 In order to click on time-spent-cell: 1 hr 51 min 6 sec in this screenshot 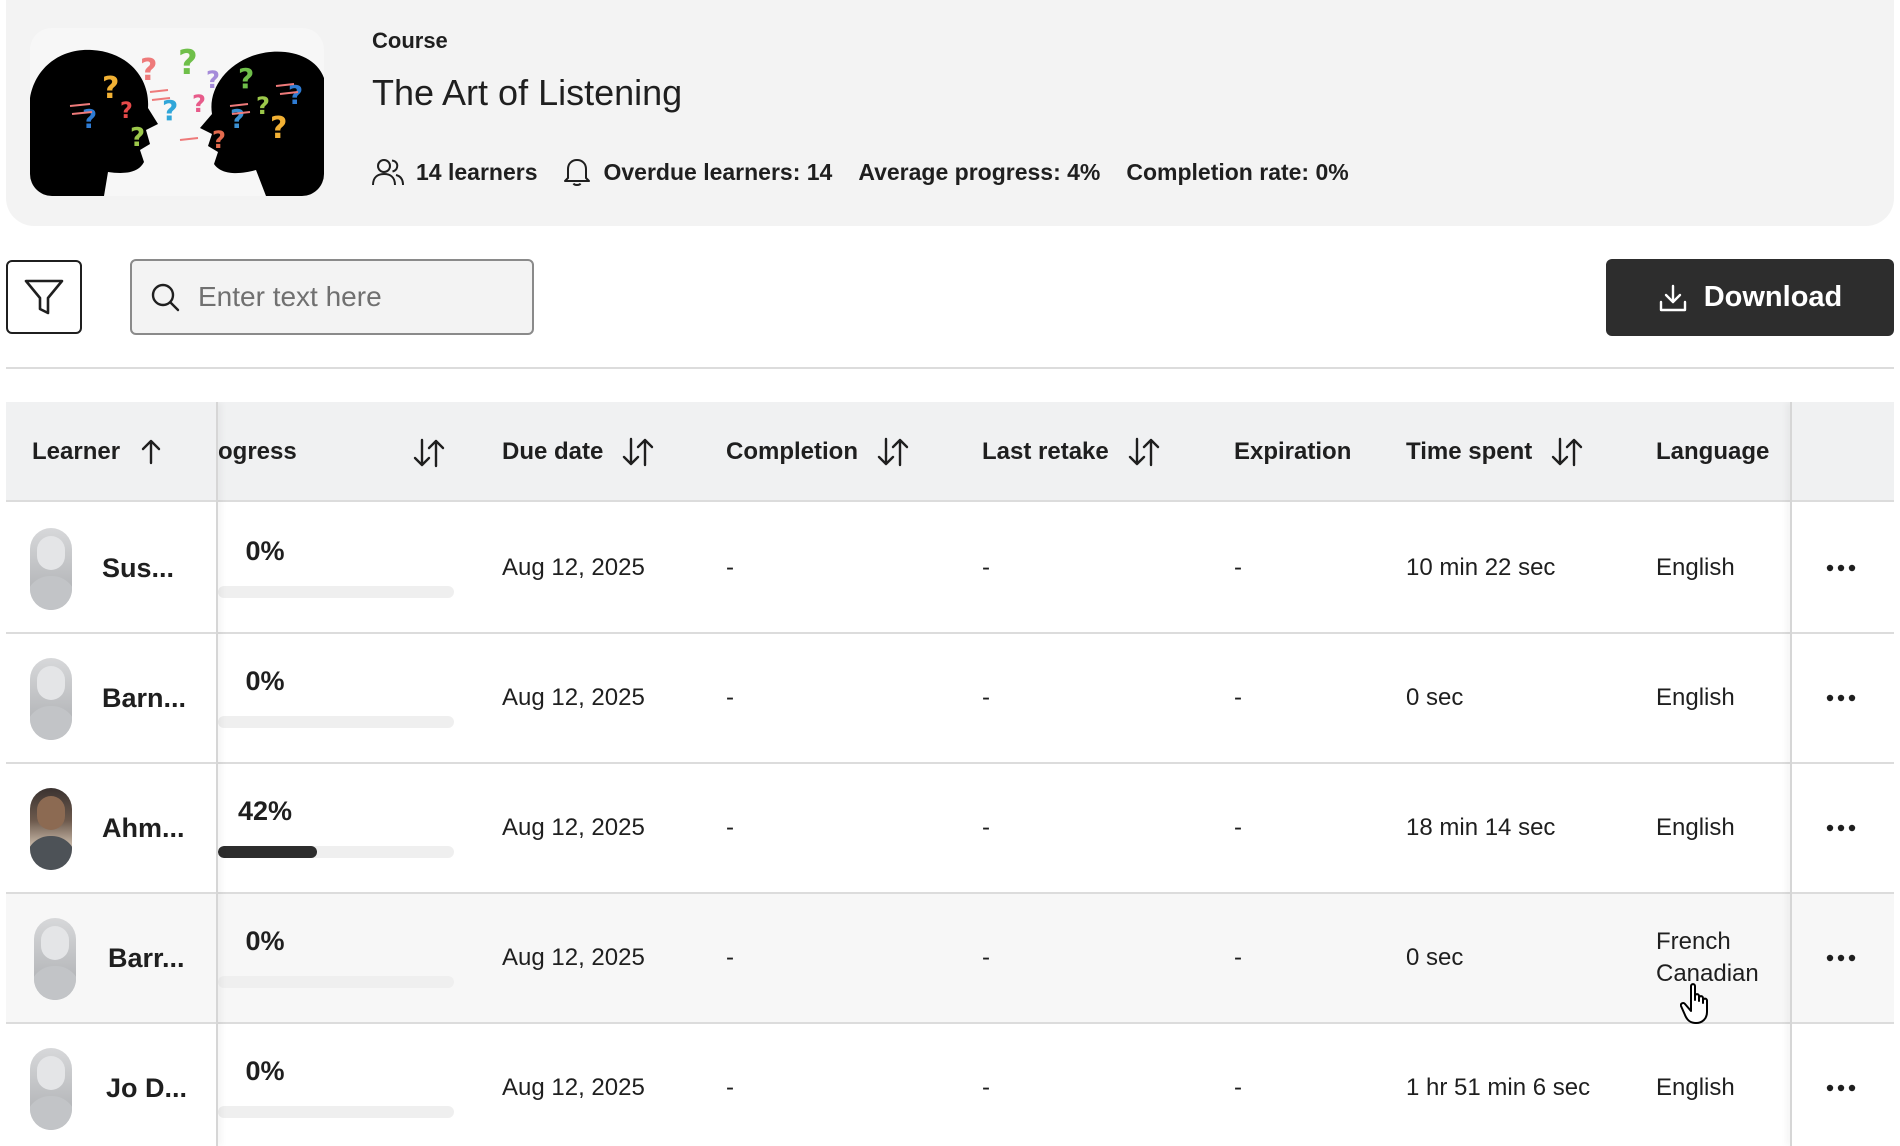, I will do `click(1498, 1087)`.